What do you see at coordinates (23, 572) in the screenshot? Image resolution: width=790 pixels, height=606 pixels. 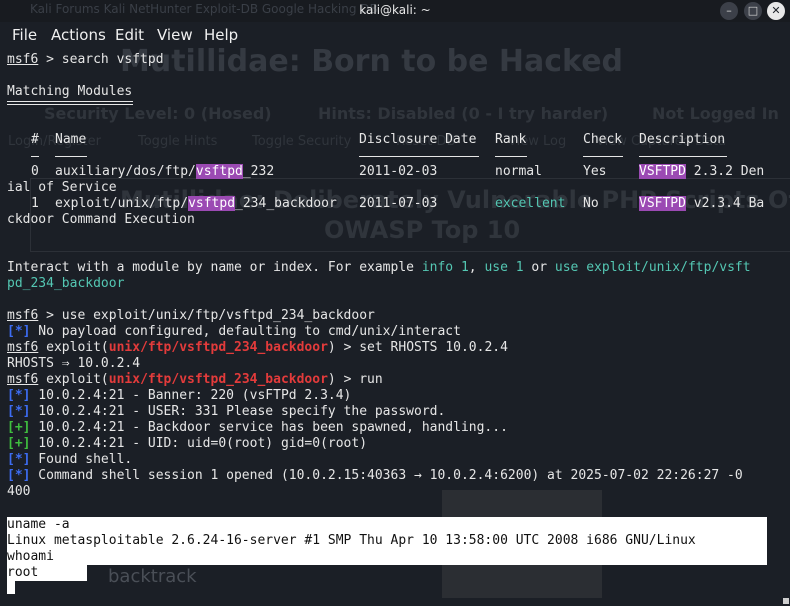 I see `shell-output-whoami: root` at bounding box center [23, 572].